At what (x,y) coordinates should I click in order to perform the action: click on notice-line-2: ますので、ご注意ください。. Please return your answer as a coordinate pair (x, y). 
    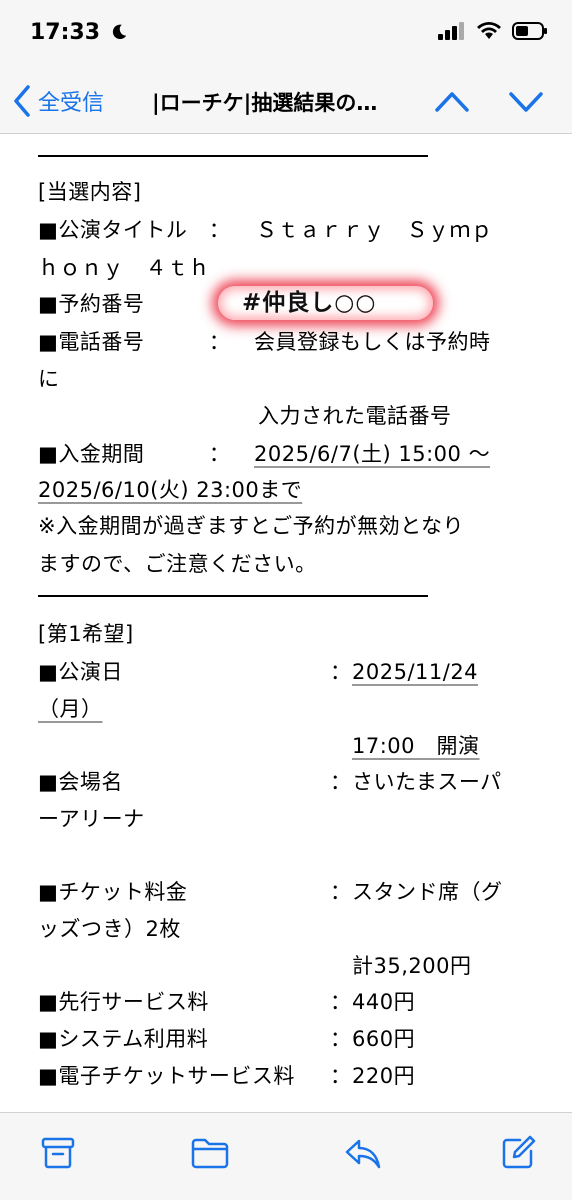
    Looking at the image, I should click on (177, 564).